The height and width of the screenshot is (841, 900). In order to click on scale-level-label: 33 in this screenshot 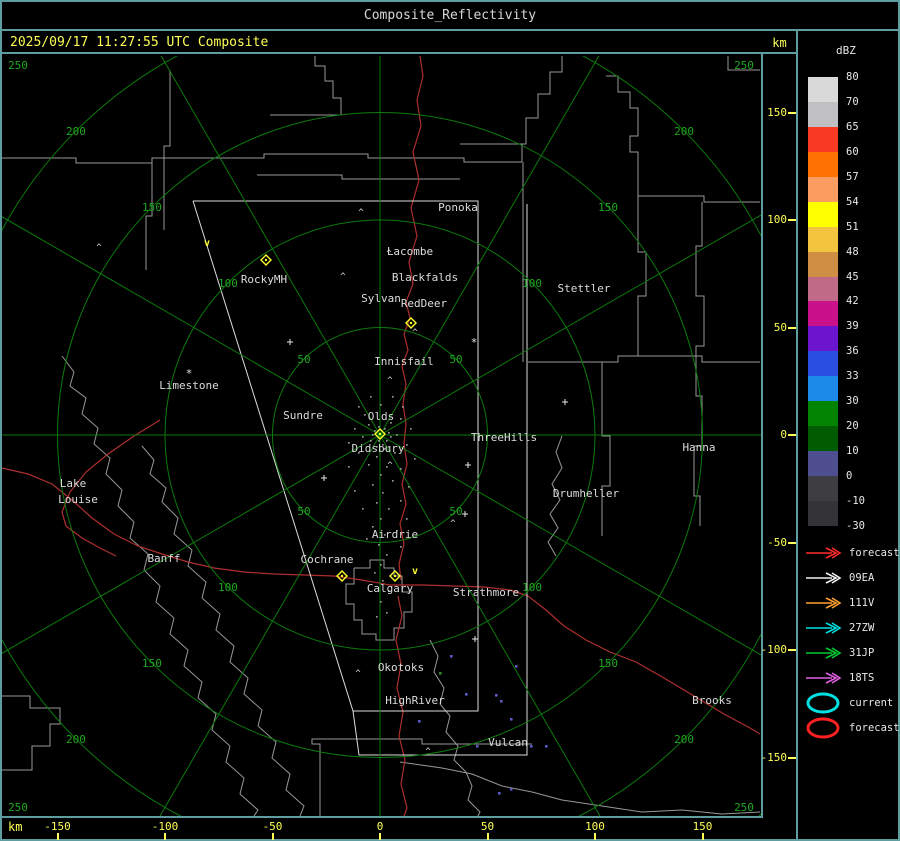, I will do `click(852, 376)`.